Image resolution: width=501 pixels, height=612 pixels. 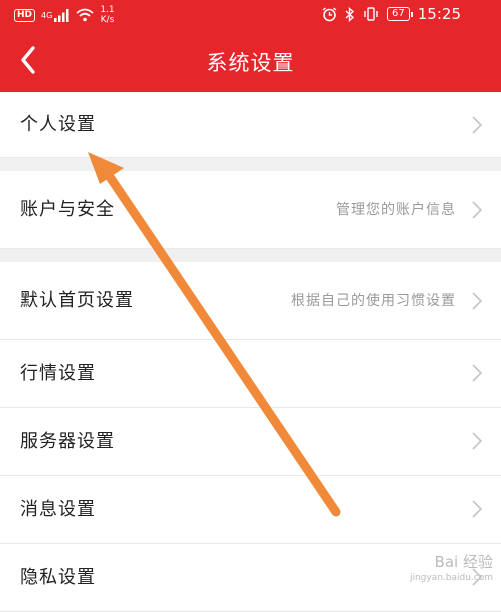 What do you see at coordinates (451, 578) in the screenshot?
I see `watermark-sub: jingyan.baidu.com` at bounding box center [451, 578].